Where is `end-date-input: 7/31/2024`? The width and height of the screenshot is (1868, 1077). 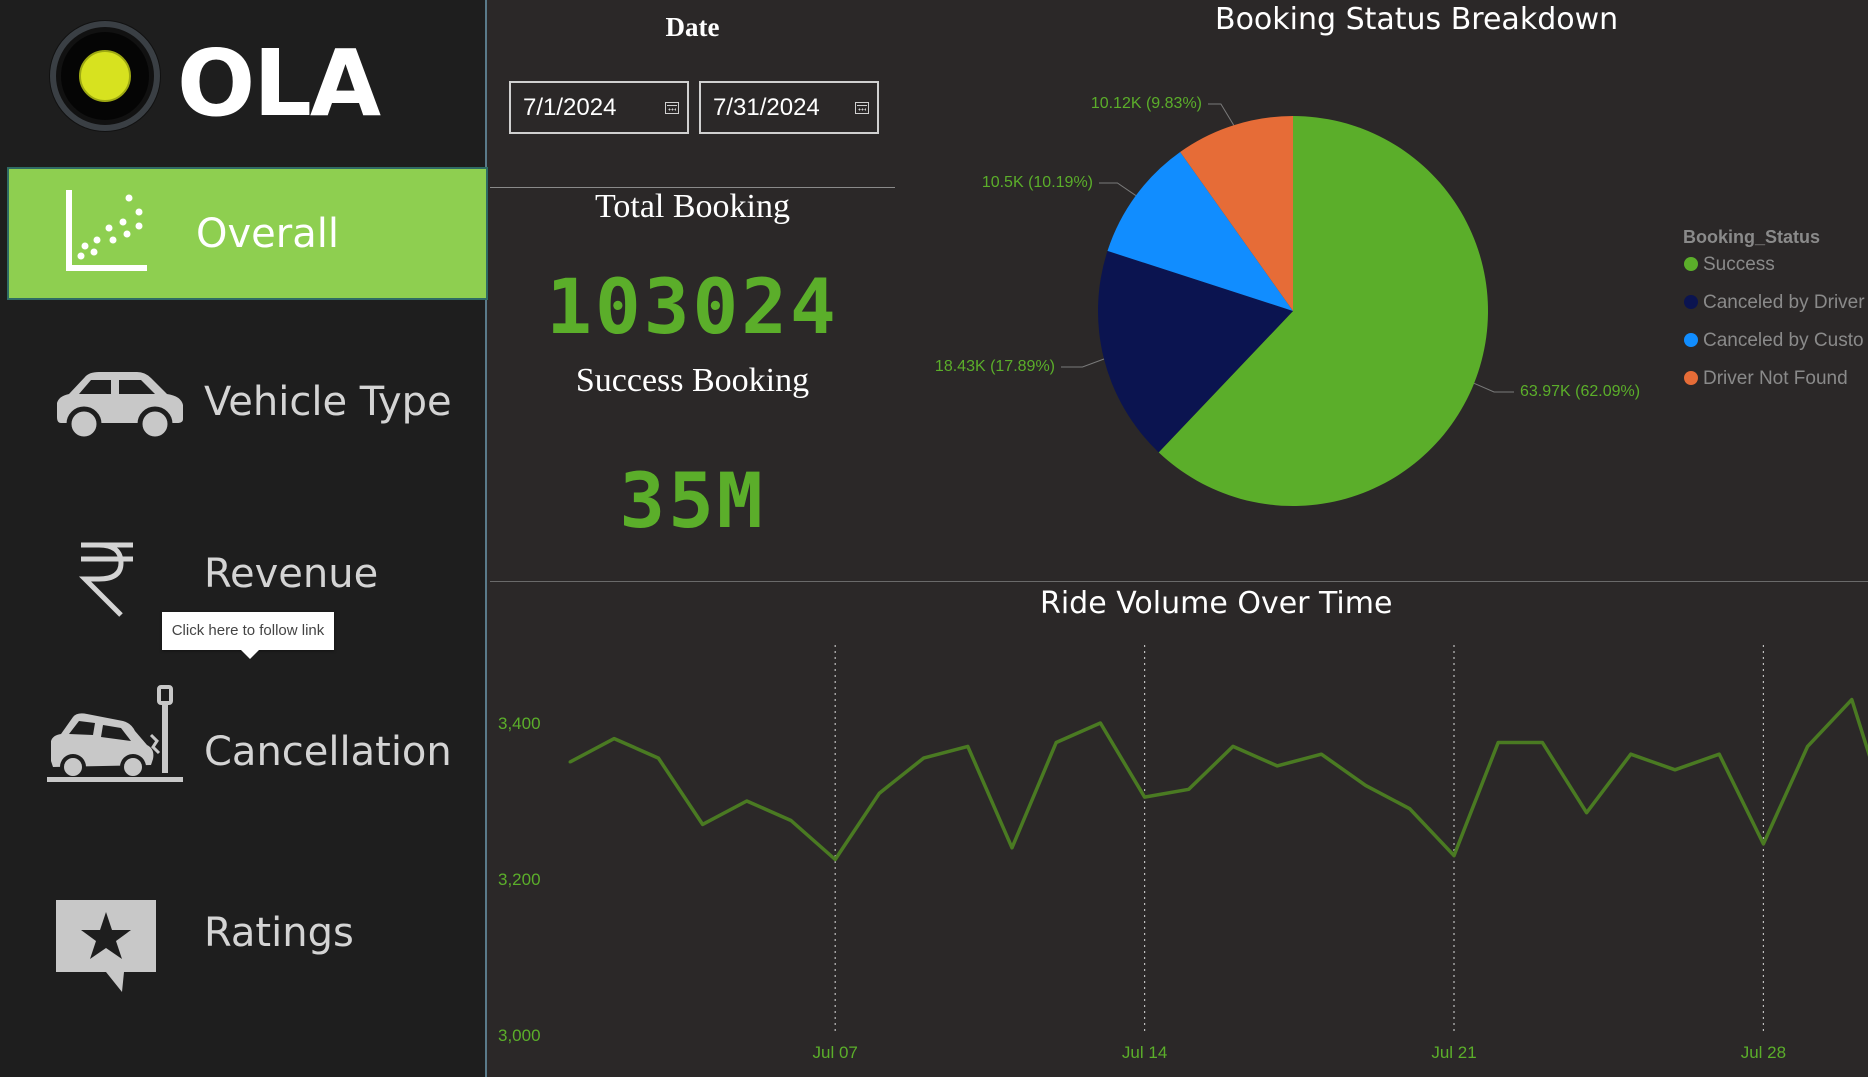
end-date-input: 7/31/2024 is located at coordinates (789, 107).